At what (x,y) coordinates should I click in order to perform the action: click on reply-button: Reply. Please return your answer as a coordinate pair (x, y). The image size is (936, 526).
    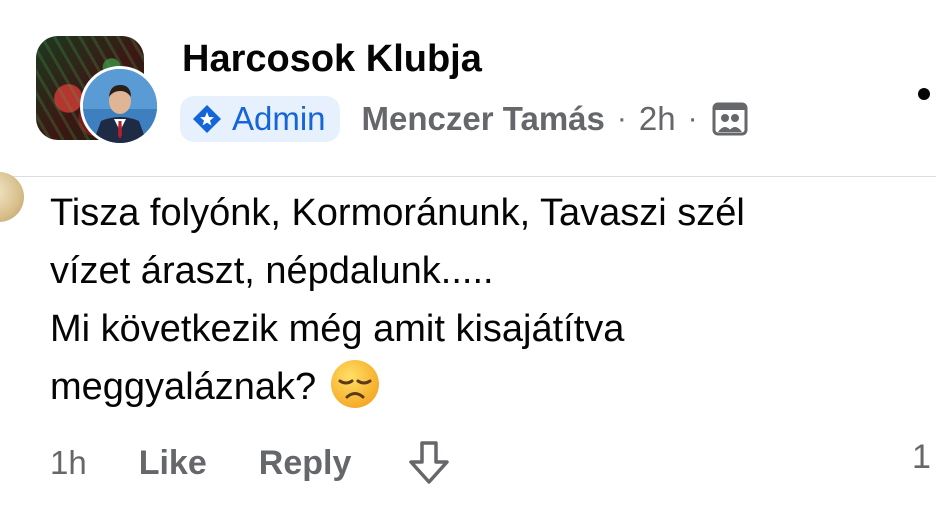
    Looking at the image, I should click on (305, 463).